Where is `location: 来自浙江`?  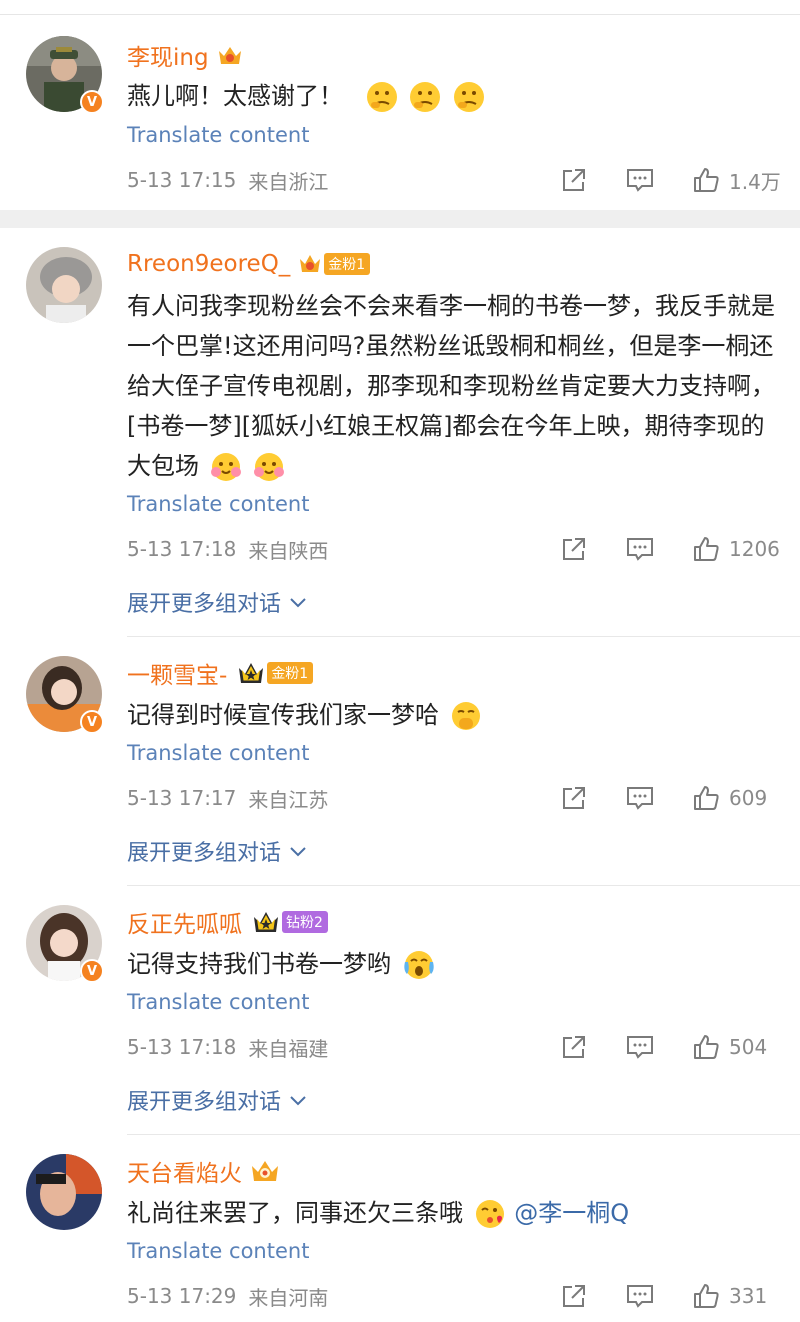
location: 来自浙江 is located at coordinates (288, 181).